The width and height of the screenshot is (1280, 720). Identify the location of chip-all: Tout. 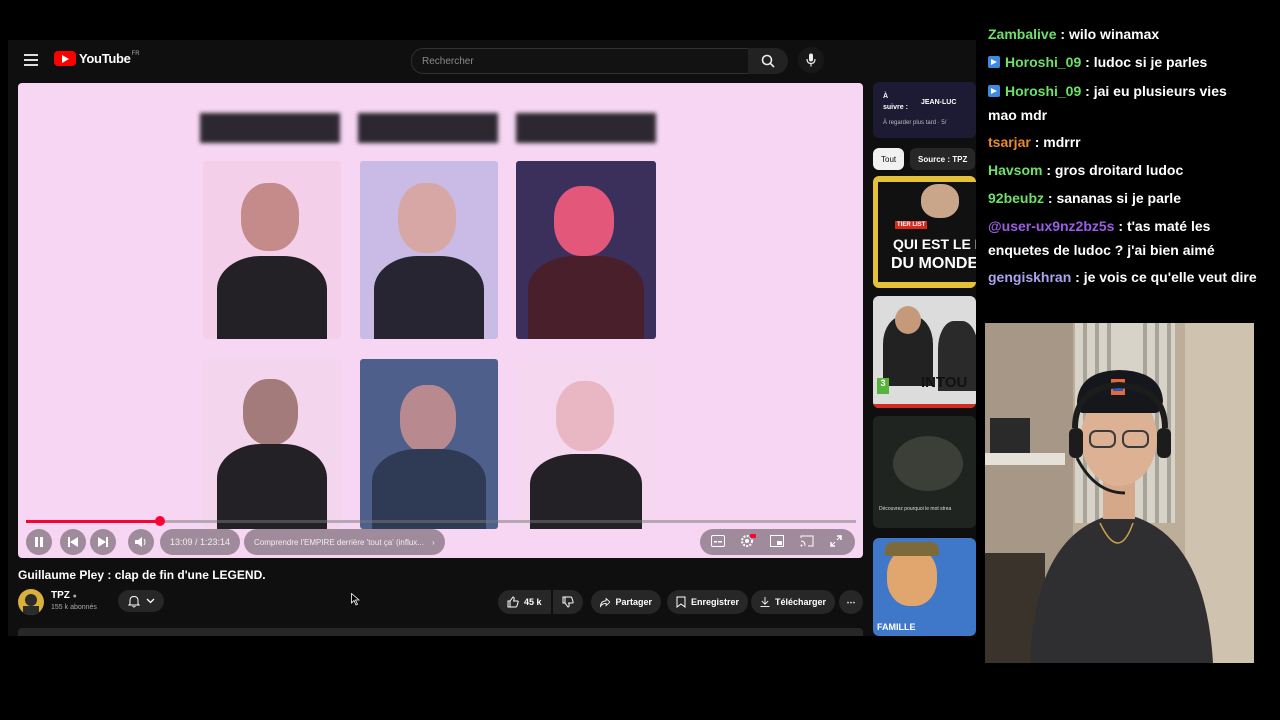
(889, 159).